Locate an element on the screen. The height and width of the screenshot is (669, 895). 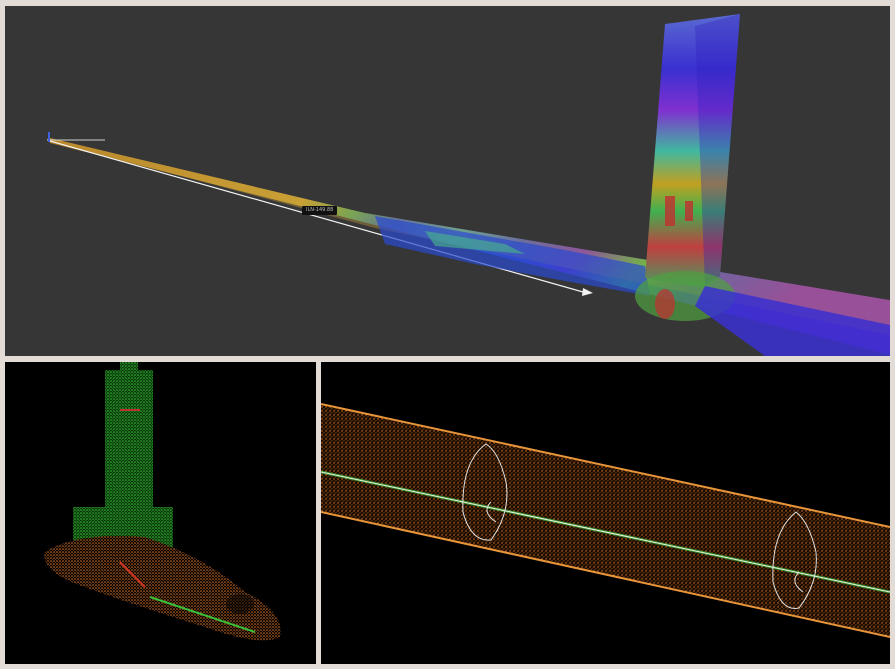
pipe-opening is located at coordinates (240, 604).